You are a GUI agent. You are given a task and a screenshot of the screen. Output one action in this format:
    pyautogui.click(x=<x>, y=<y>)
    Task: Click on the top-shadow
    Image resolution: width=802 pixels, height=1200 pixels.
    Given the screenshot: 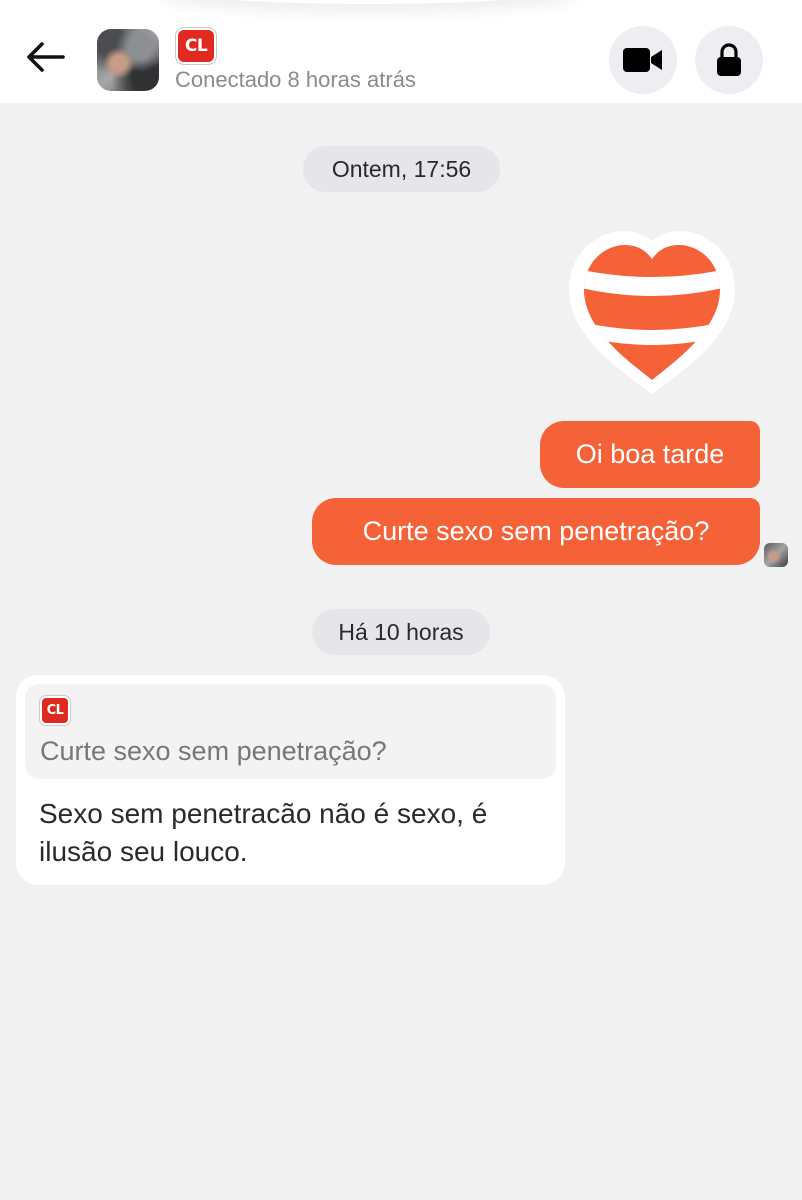 What is the action you would take?
    pyautogui.click(x=370, y=2)
    